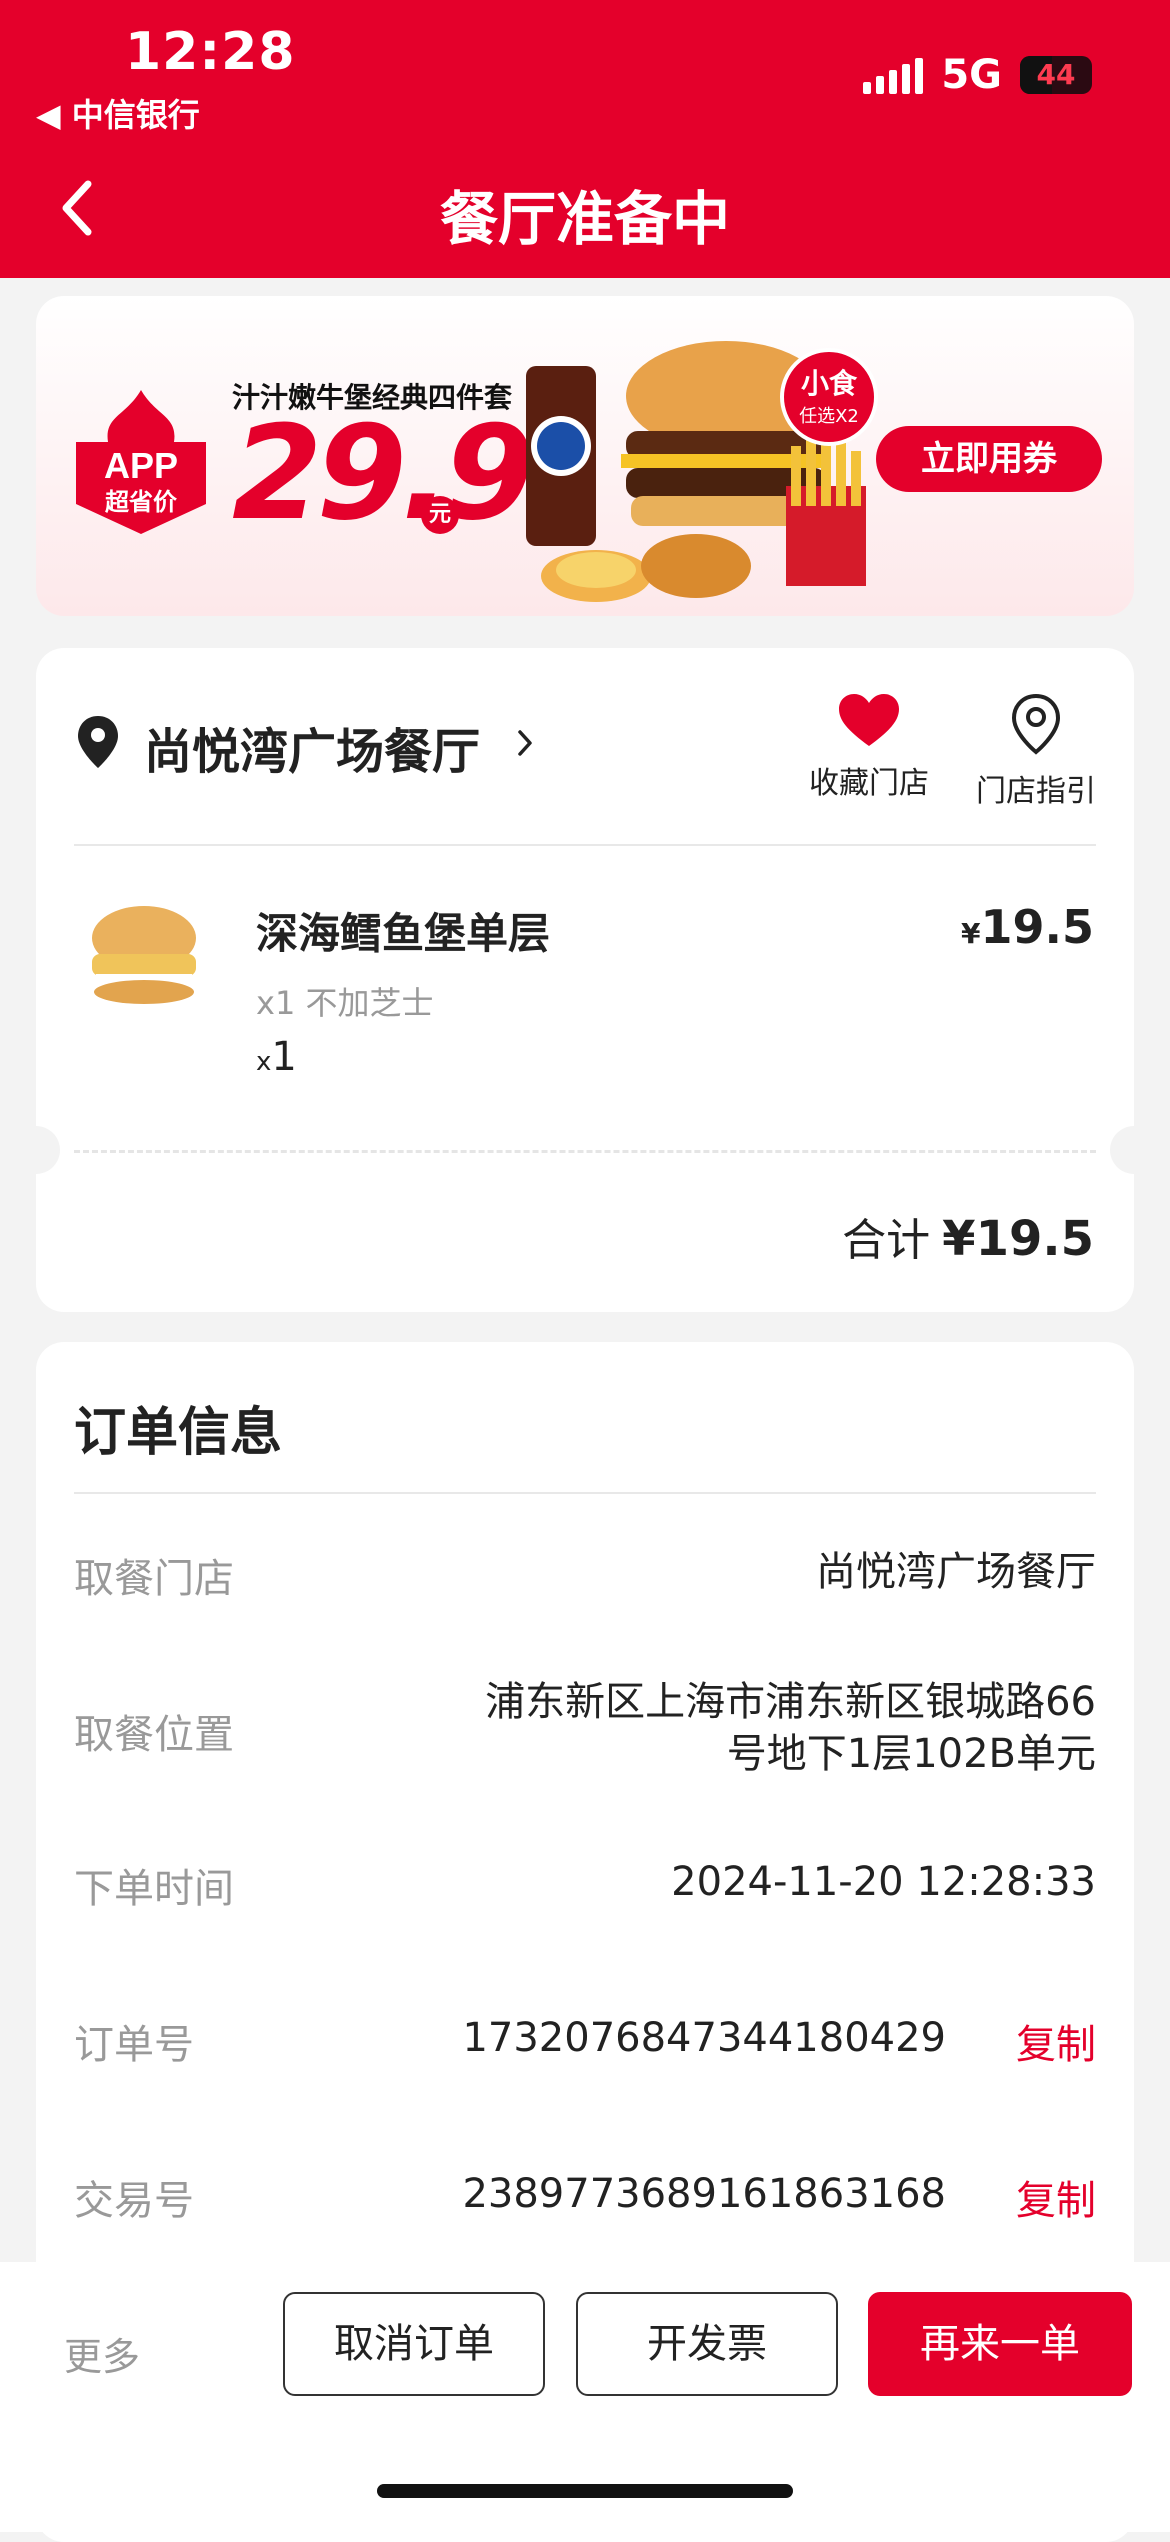 The image size is (1170, 2542). I want to click on order-total: 合计 ¥19.5, so click(968, 1236).